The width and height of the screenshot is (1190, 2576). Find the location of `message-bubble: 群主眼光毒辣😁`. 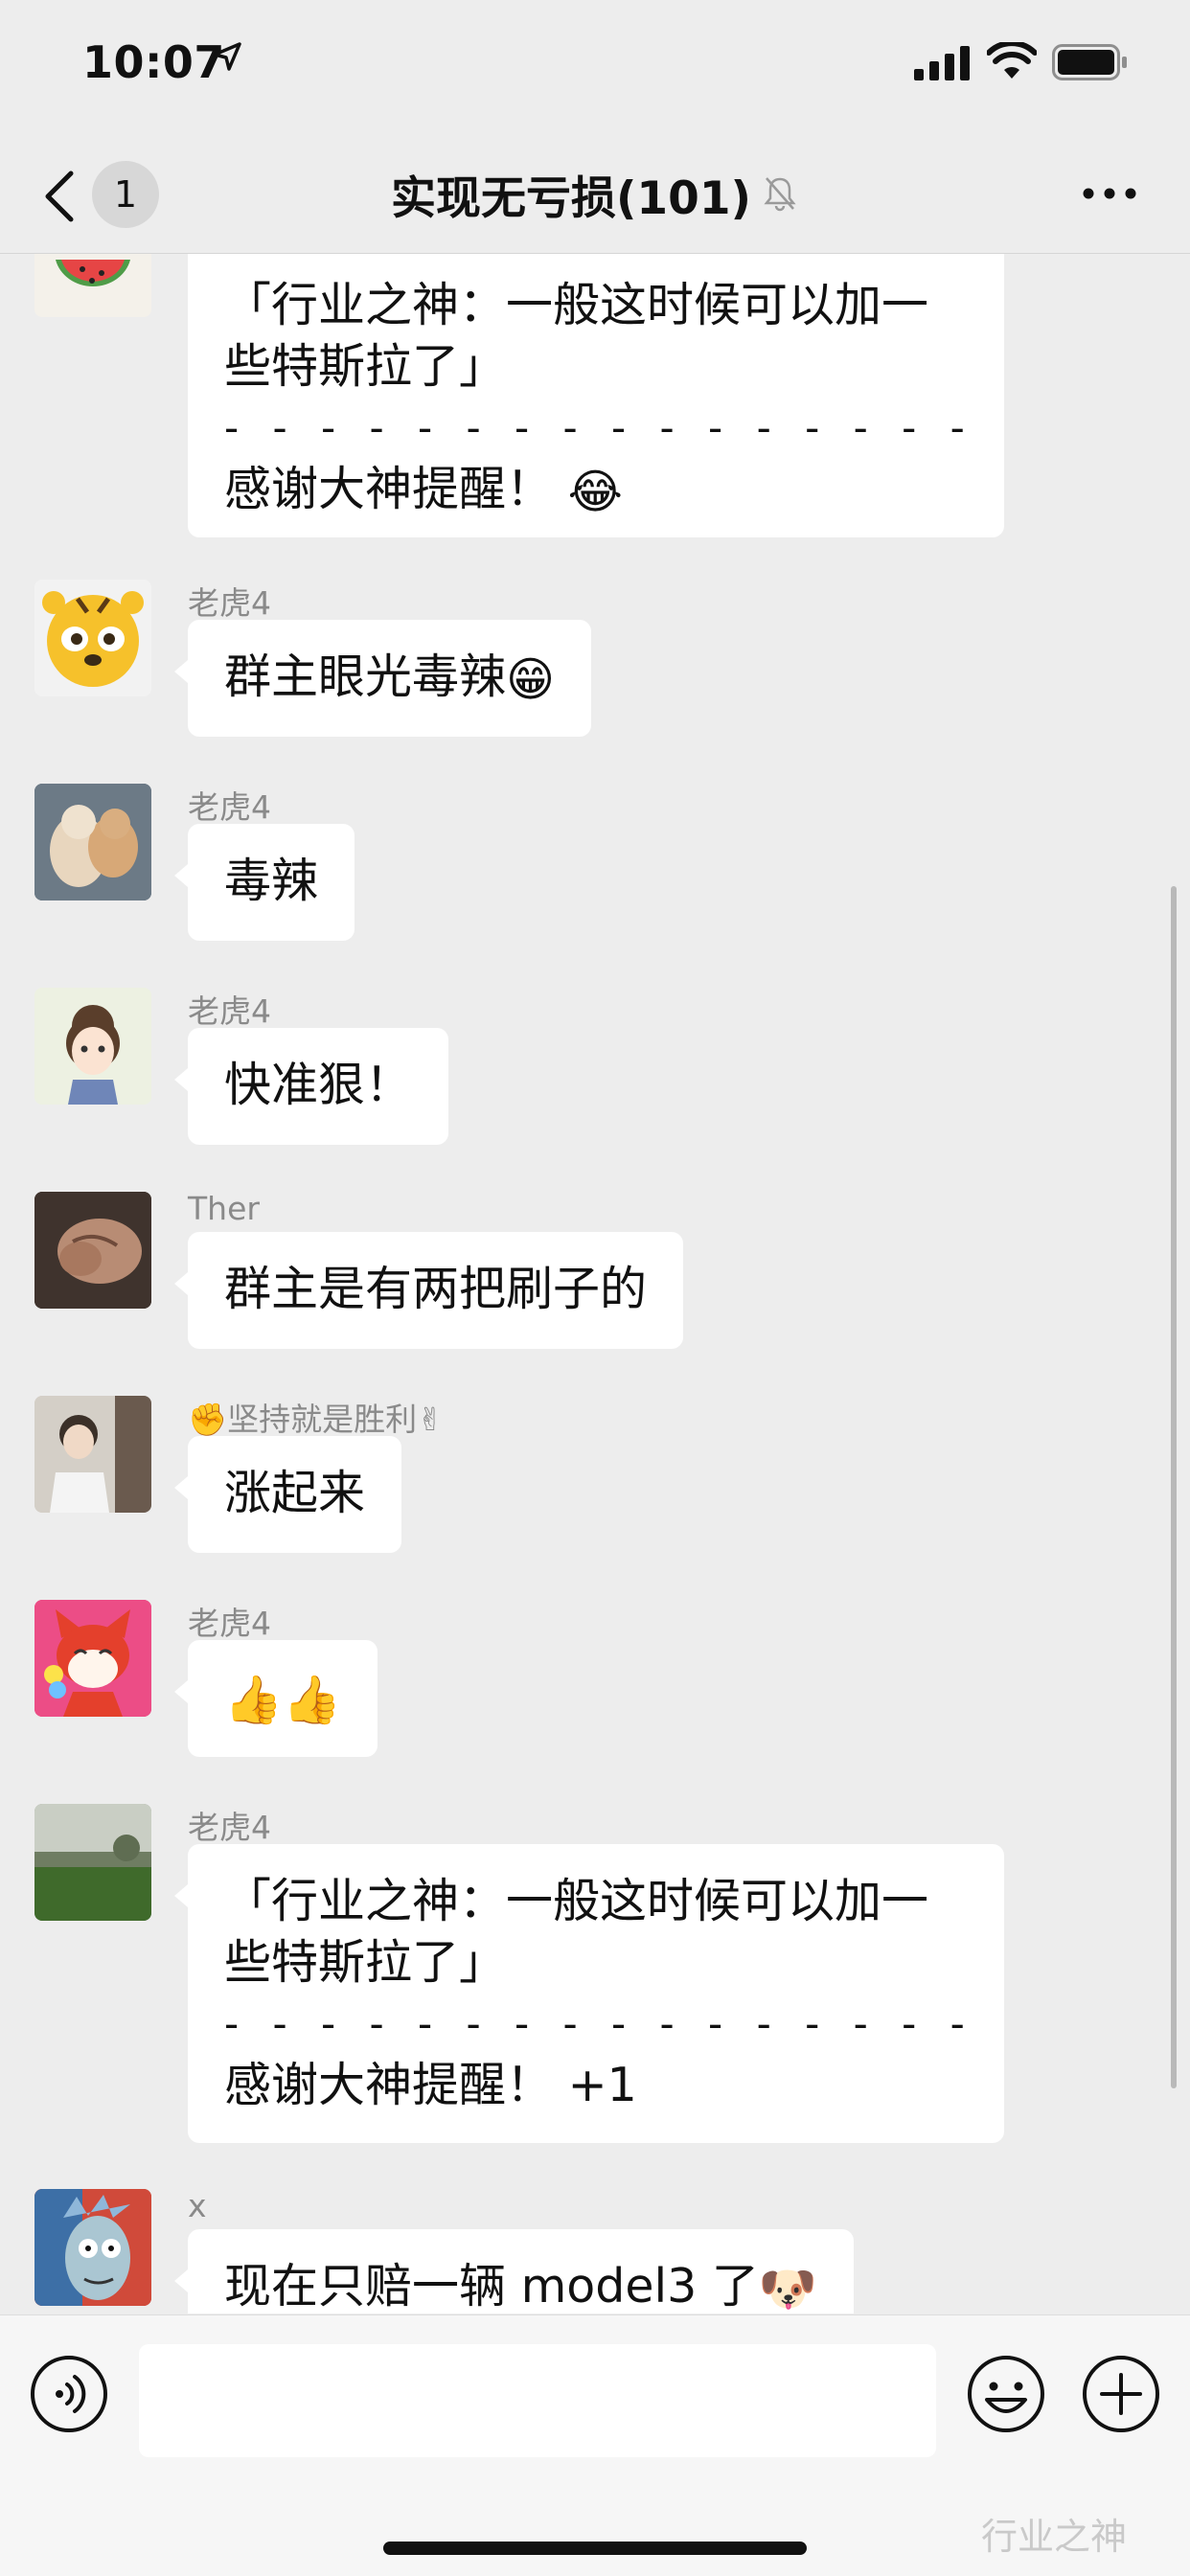

message-bubble: 群主眼光毒辣😁 is located at coordinates (382, 678).